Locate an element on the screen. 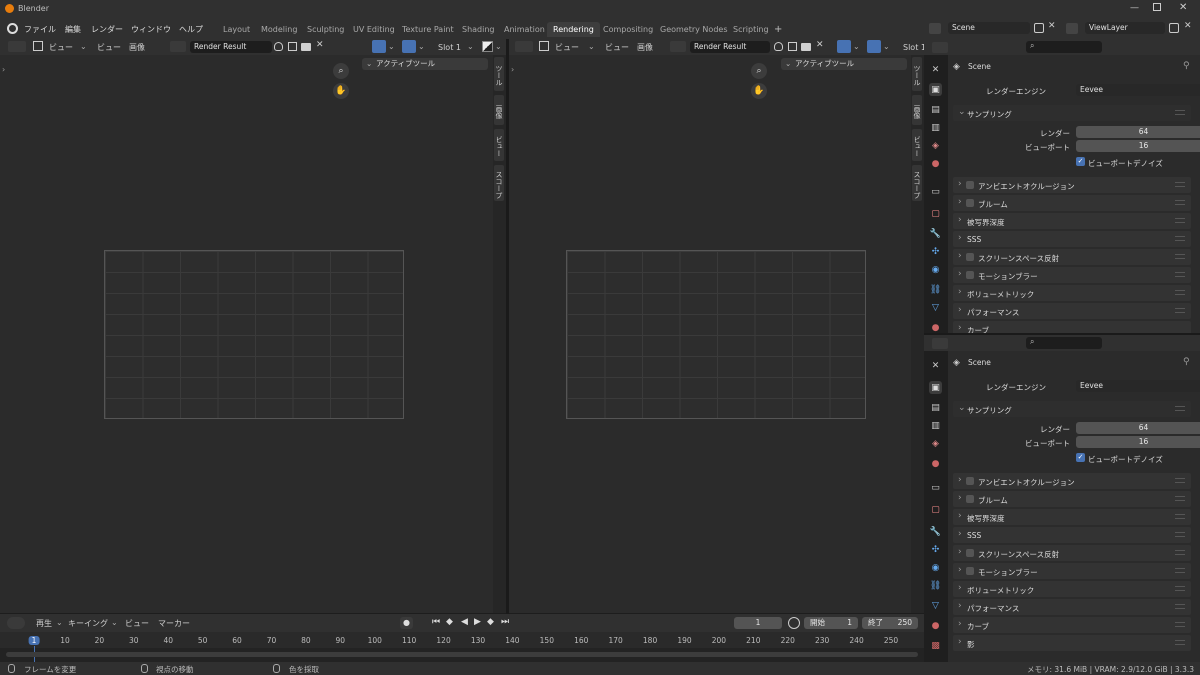 The height and width of the screenshot is (675, 1200). jump-to-start-icon: ⏮ is located at coordinates (436, 622).